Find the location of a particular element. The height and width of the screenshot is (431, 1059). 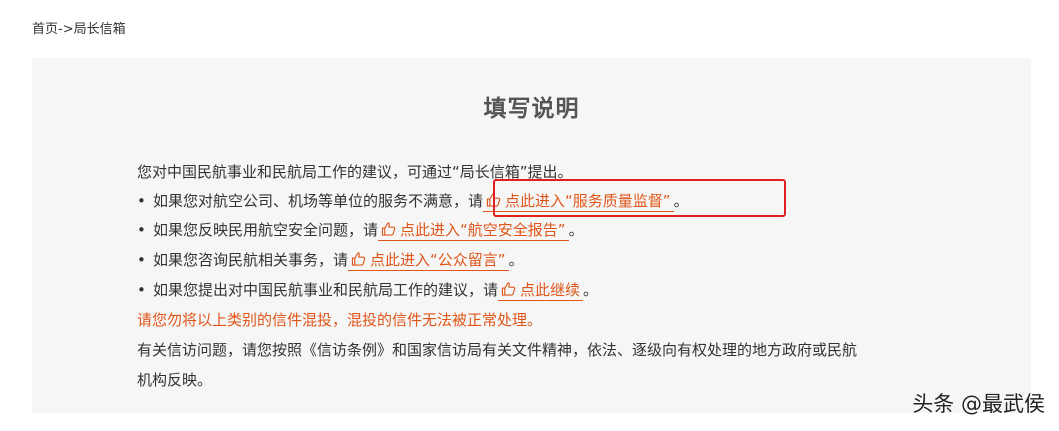

note-text-line-2: 机构反映。 is located at coordinates (175, 380).